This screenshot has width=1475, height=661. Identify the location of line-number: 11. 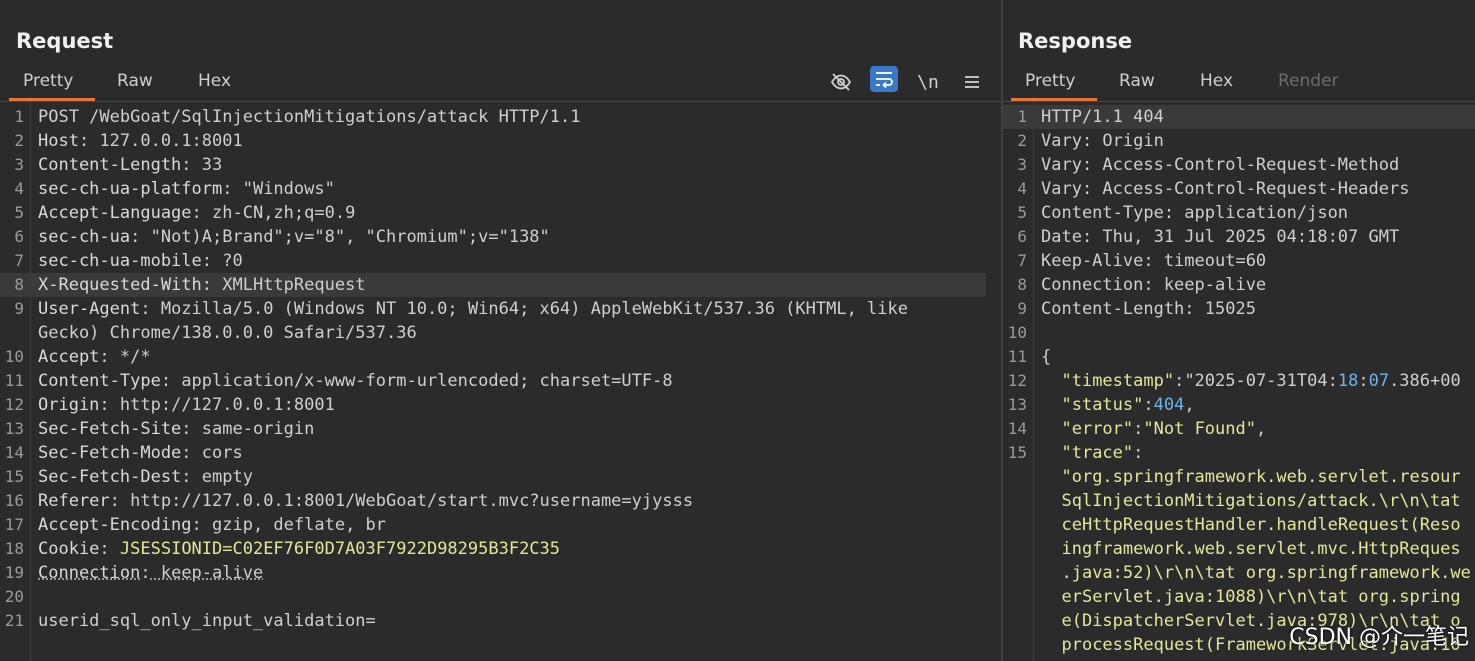
(1017, 356).